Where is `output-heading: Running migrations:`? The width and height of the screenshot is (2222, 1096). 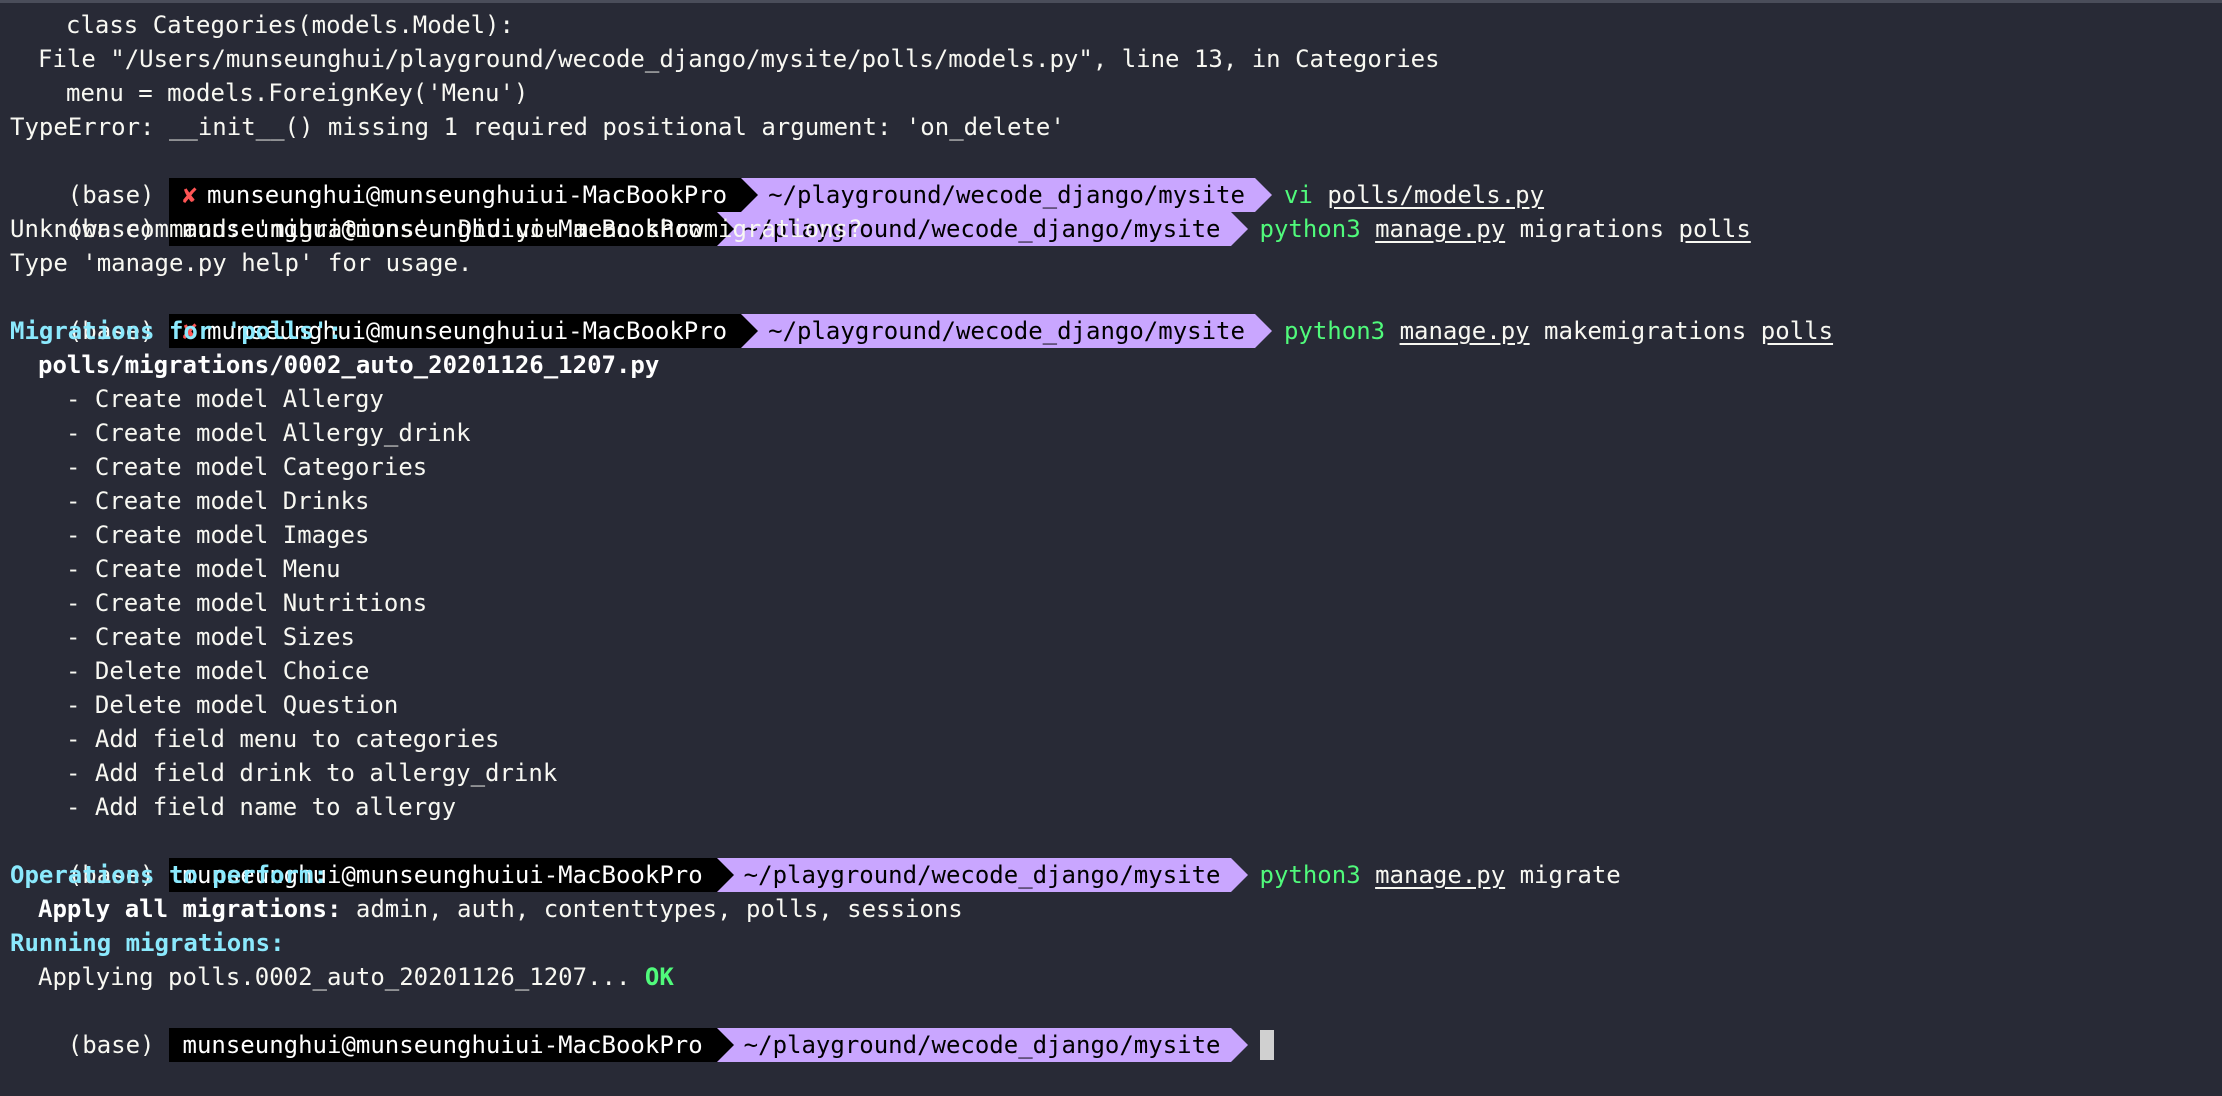 output-heading: Running migrations: is located at coordinates (147, 943).